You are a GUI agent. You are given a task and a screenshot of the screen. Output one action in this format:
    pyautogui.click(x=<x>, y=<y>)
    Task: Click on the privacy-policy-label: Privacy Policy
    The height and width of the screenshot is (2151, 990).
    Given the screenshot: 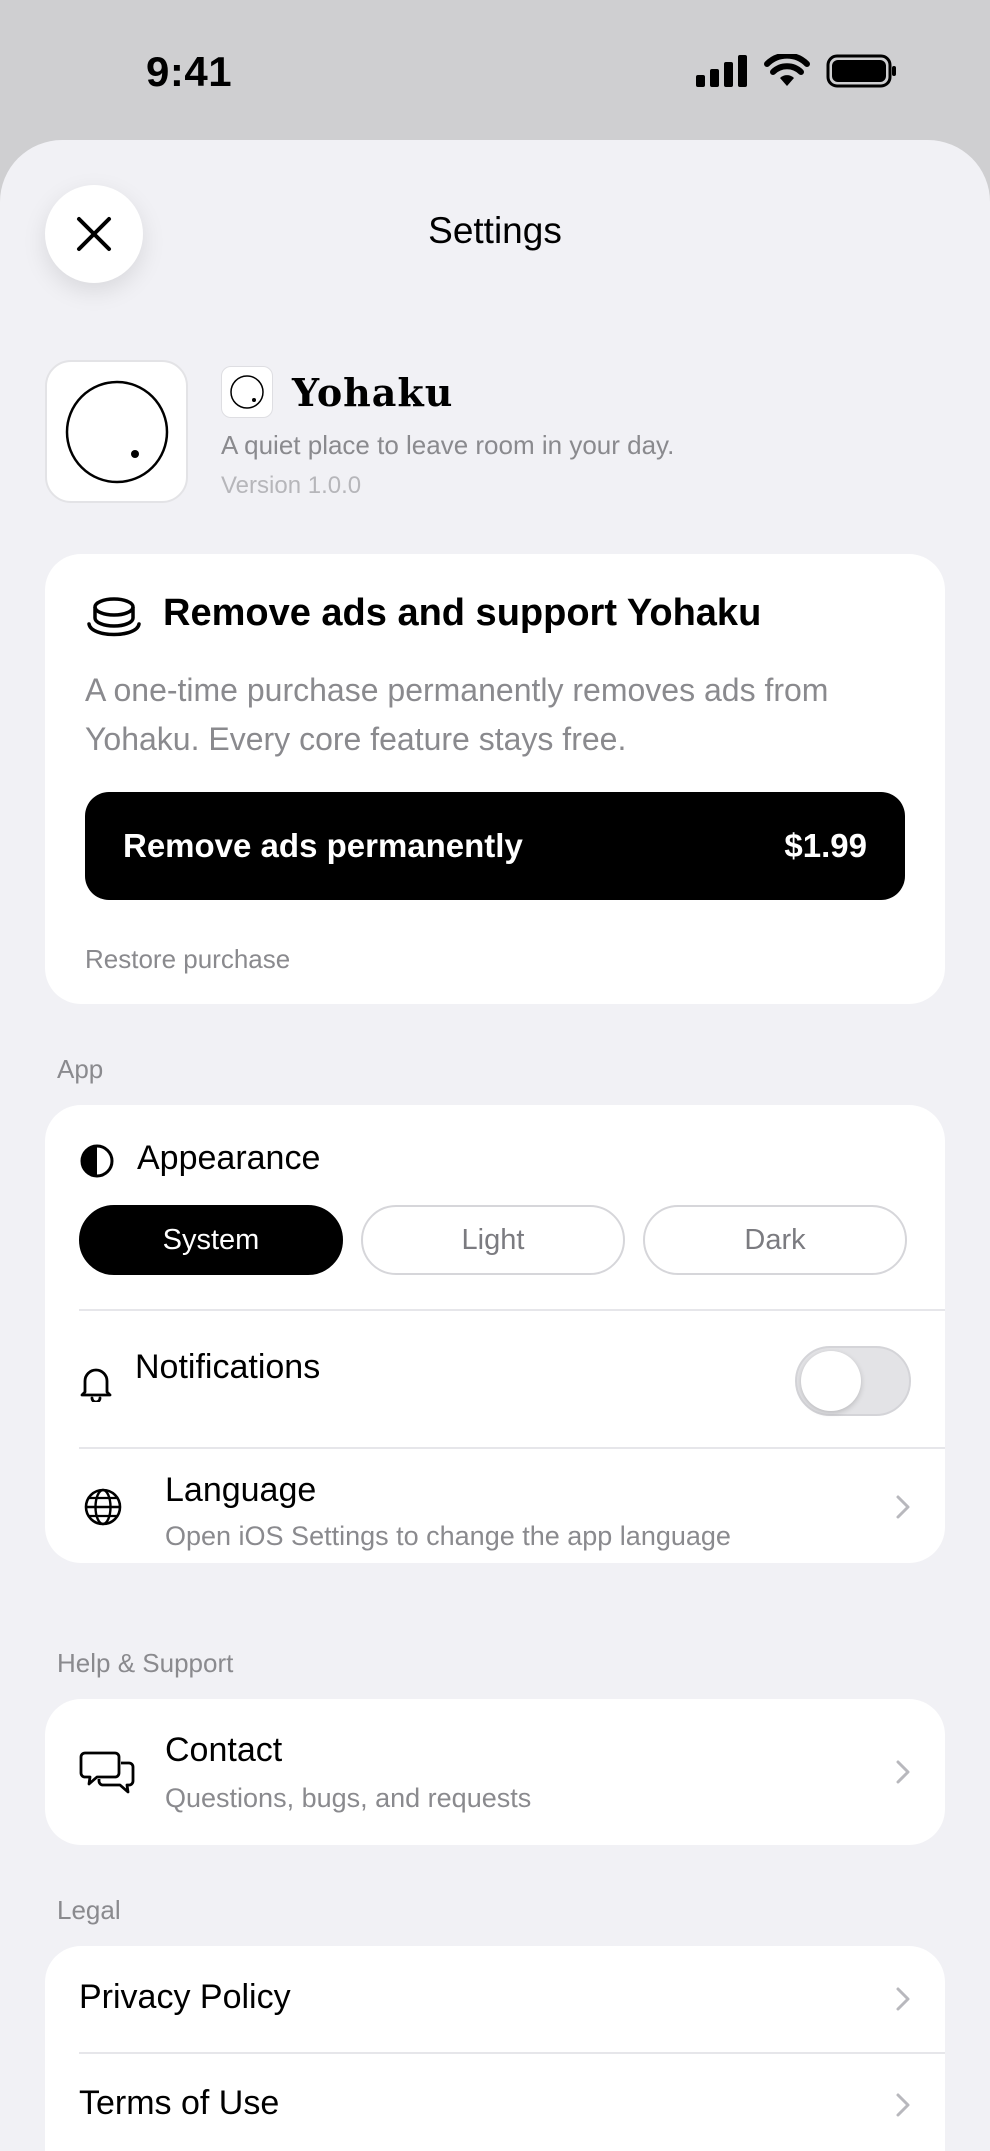 What is the action you would take?
    pyautogui.click(x=185, y=1997)
    